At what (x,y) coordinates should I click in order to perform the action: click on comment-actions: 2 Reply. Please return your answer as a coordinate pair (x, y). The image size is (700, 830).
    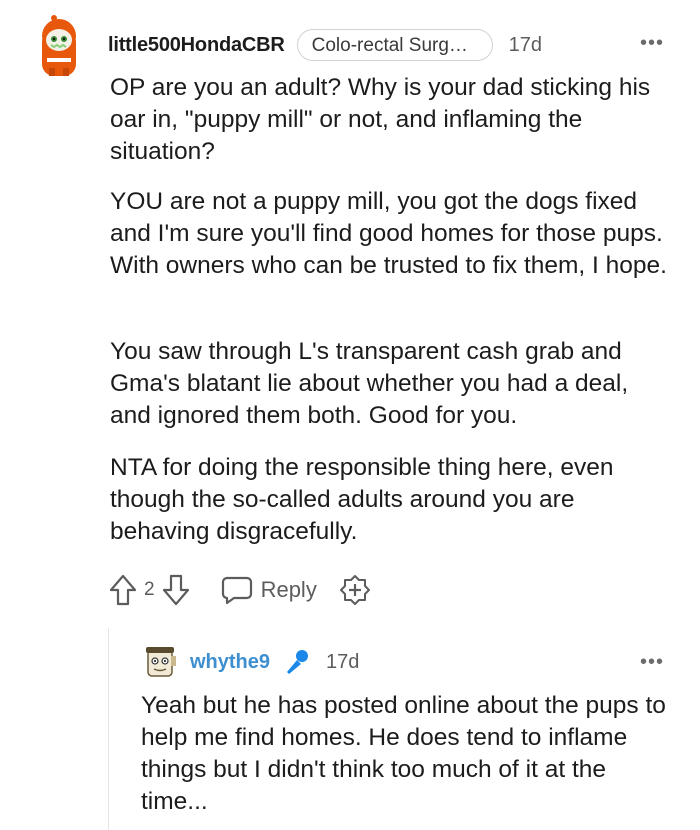
    Looking at the image, I should click on (239, 590).